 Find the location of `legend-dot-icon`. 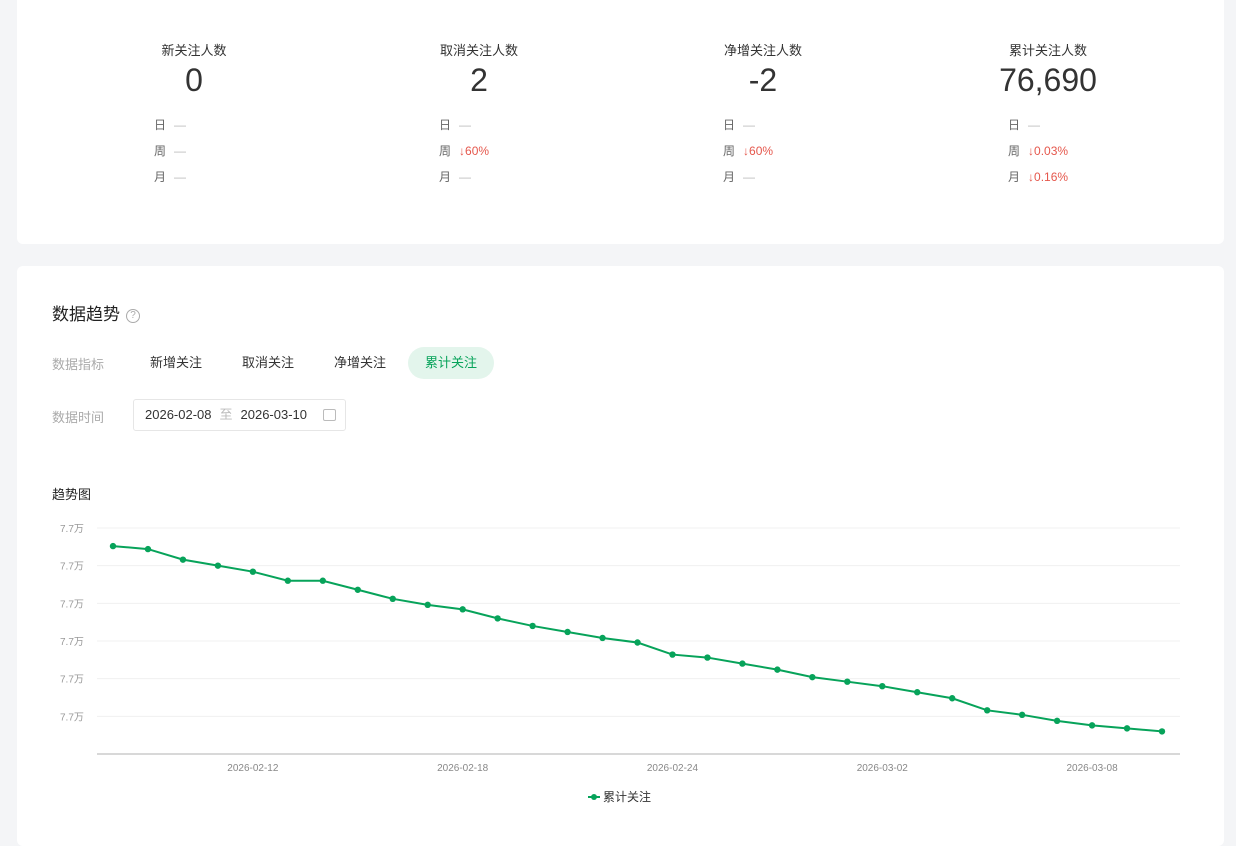

legend-dot-icon is located at coordinates (594, 797).